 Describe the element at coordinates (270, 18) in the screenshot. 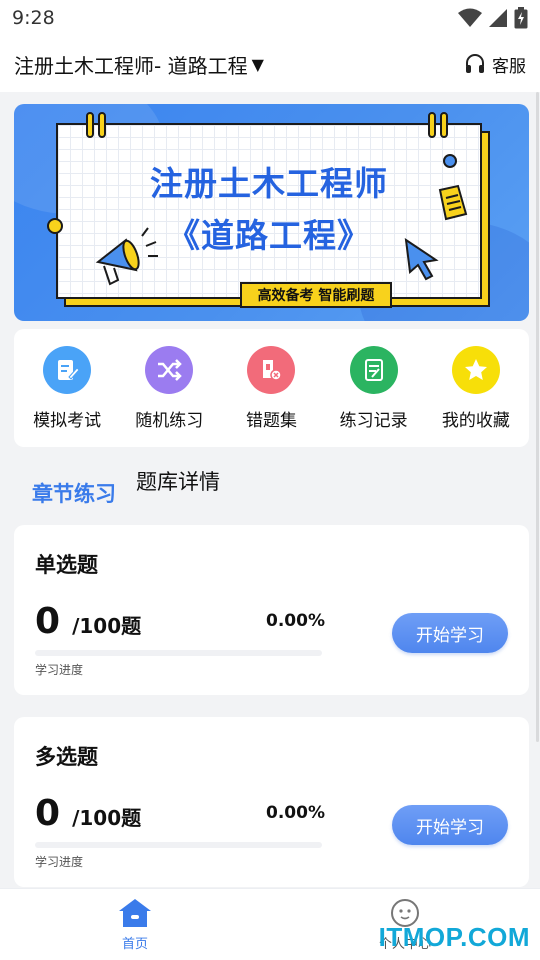

I see `status-bar: 9:28` at that location.